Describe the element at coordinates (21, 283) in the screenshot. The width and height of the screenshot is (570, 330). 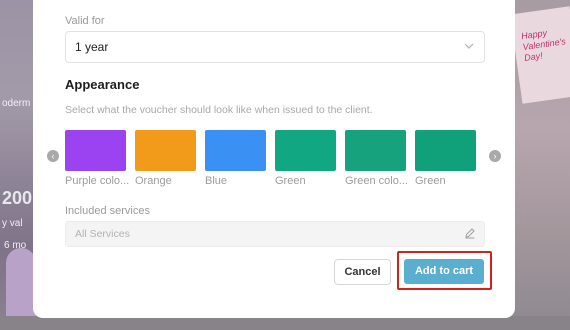
I see `background-image` at that location.